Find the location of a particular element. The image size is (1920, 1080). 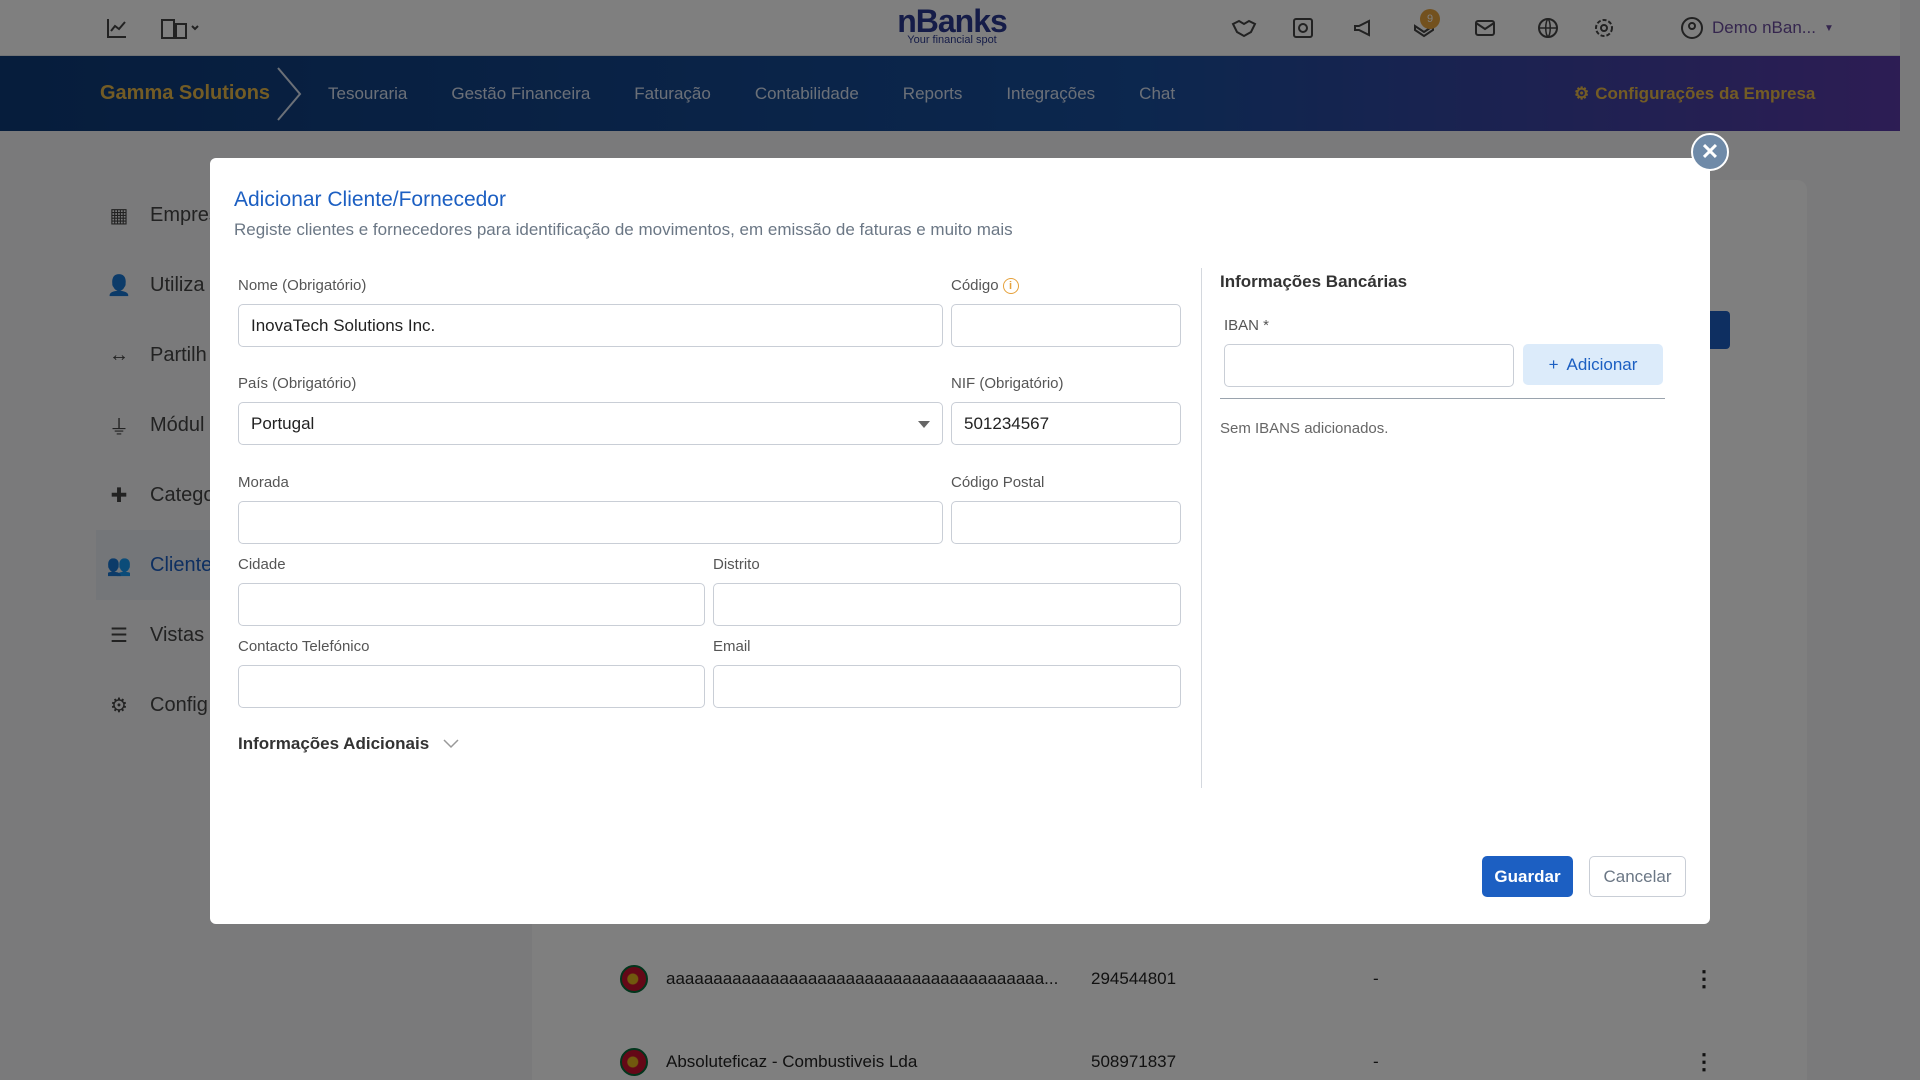

cidade-input is located at coordinates (471, 604).